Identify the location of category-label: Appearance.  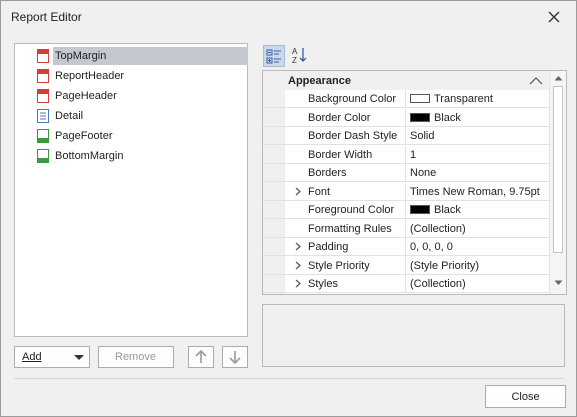
(319, 81).